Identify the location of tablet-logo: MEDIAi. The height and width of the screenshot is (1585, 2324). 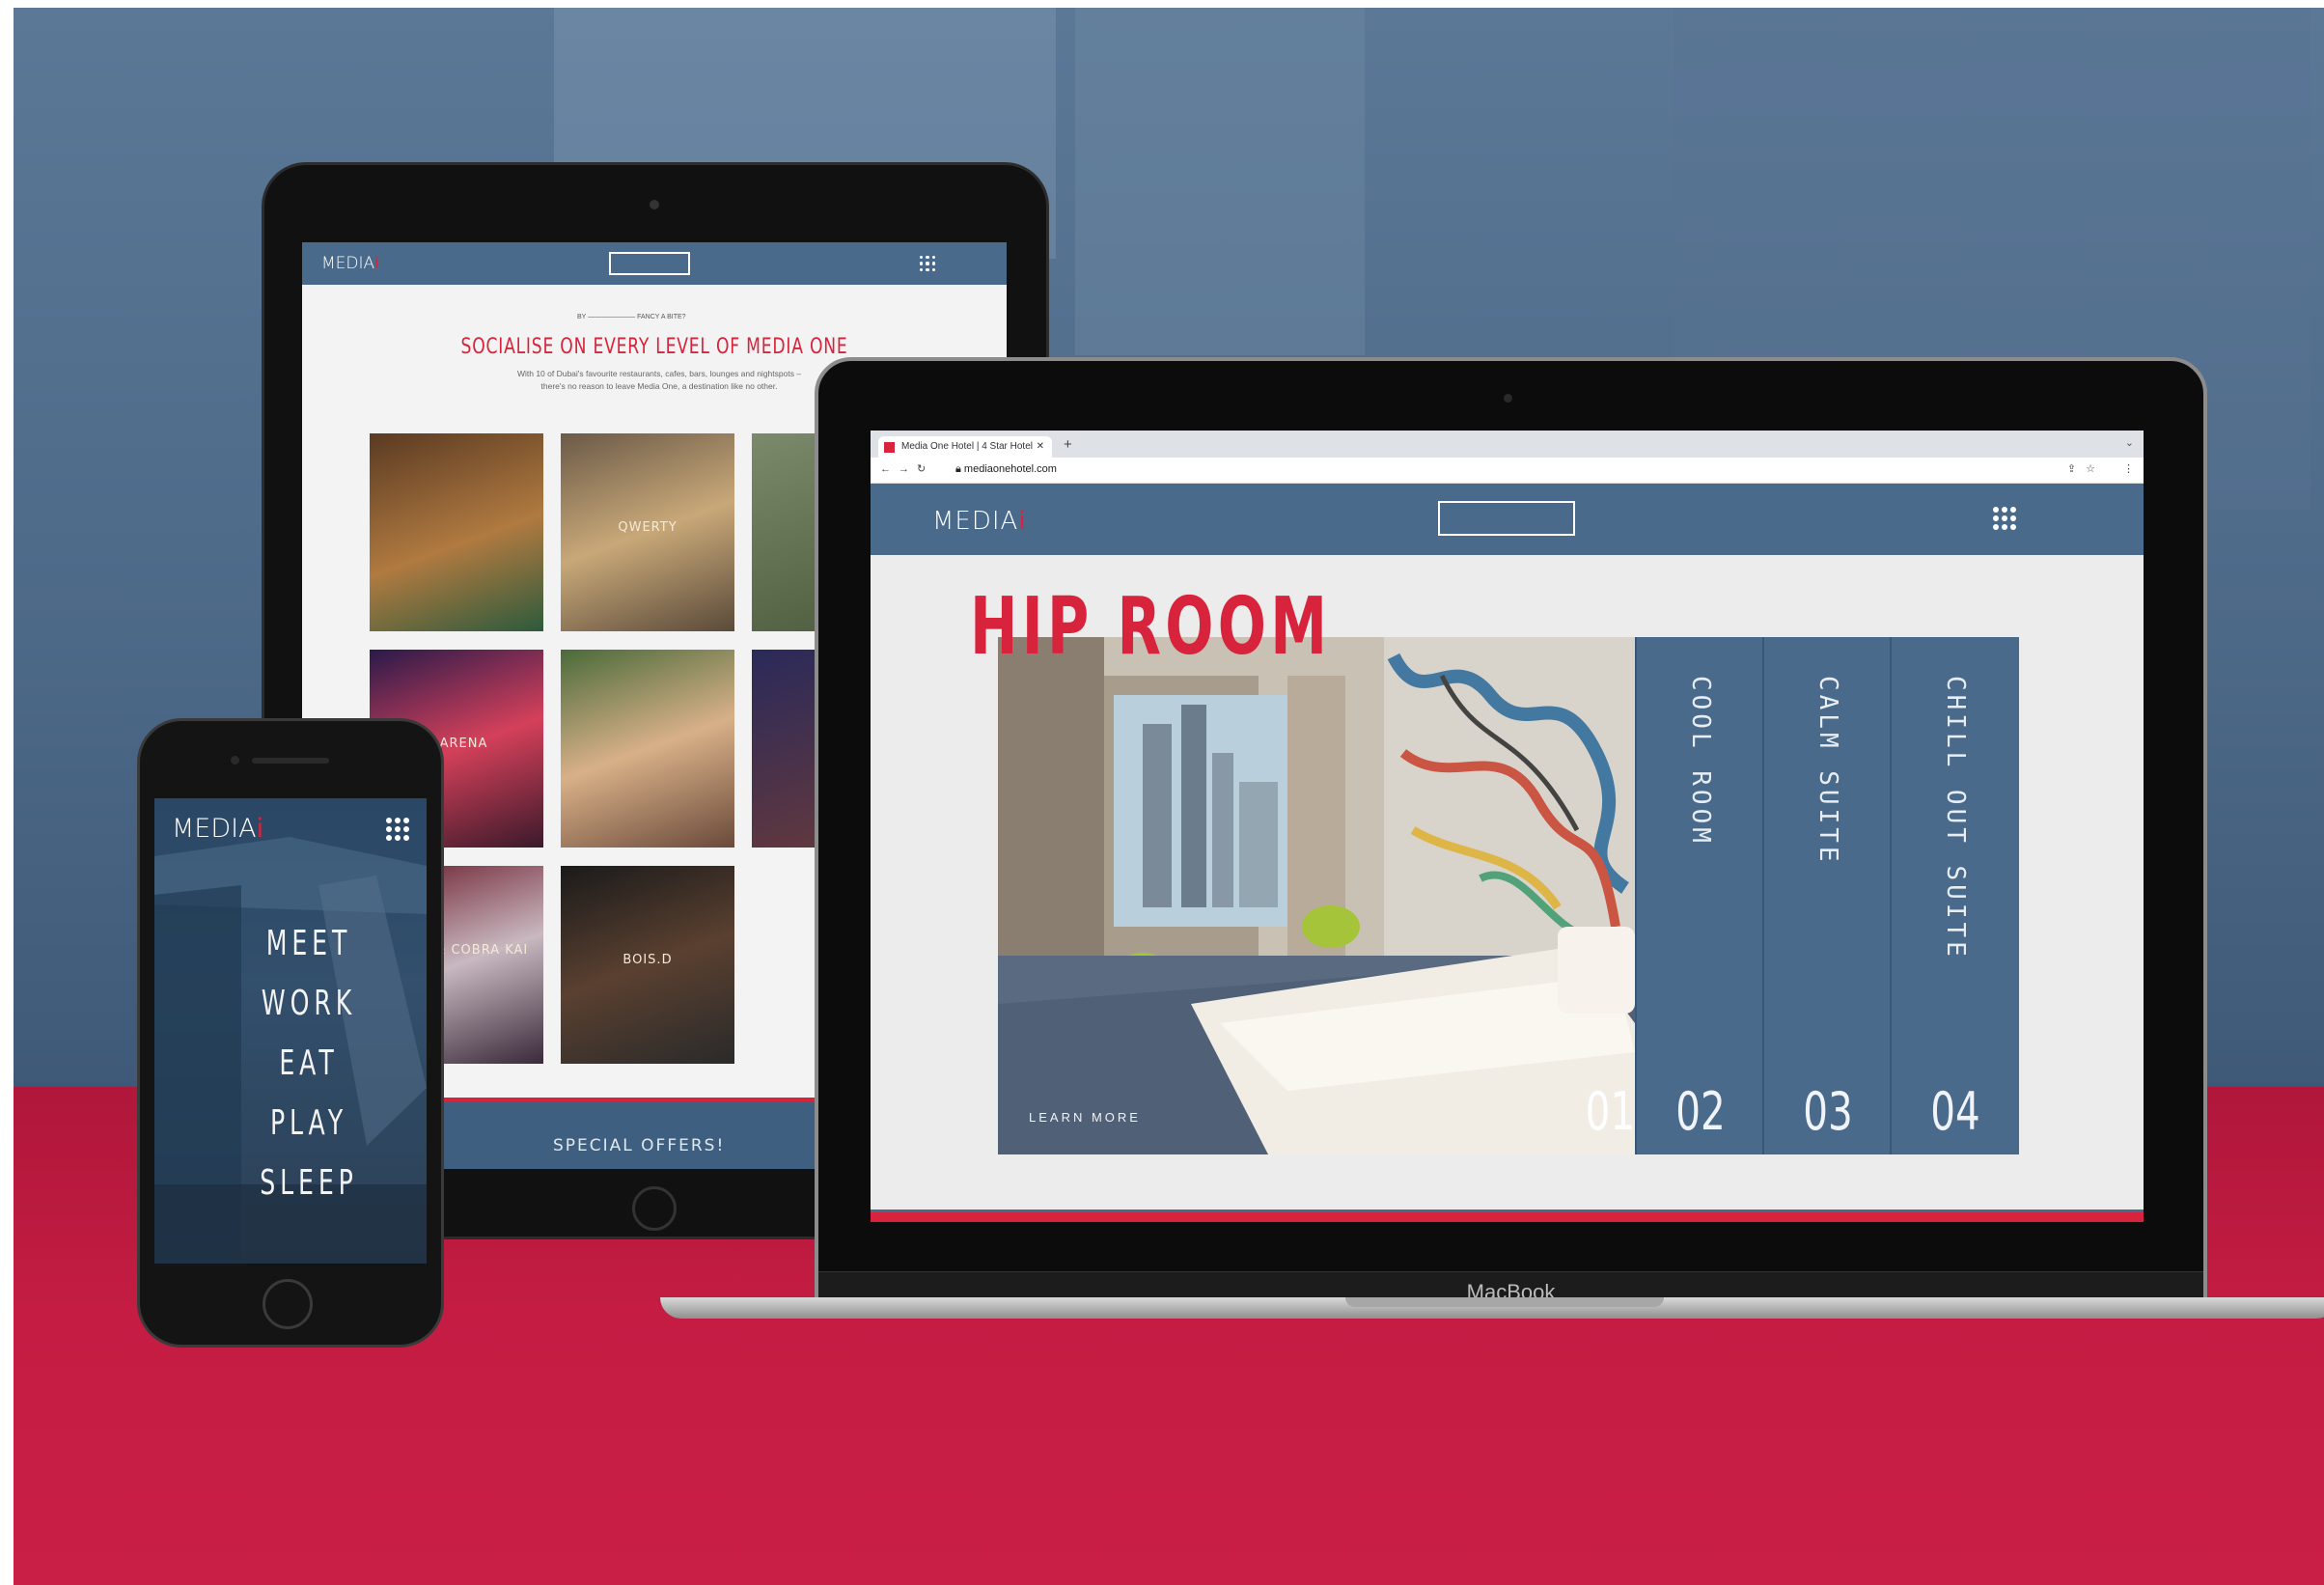
(350, 264).